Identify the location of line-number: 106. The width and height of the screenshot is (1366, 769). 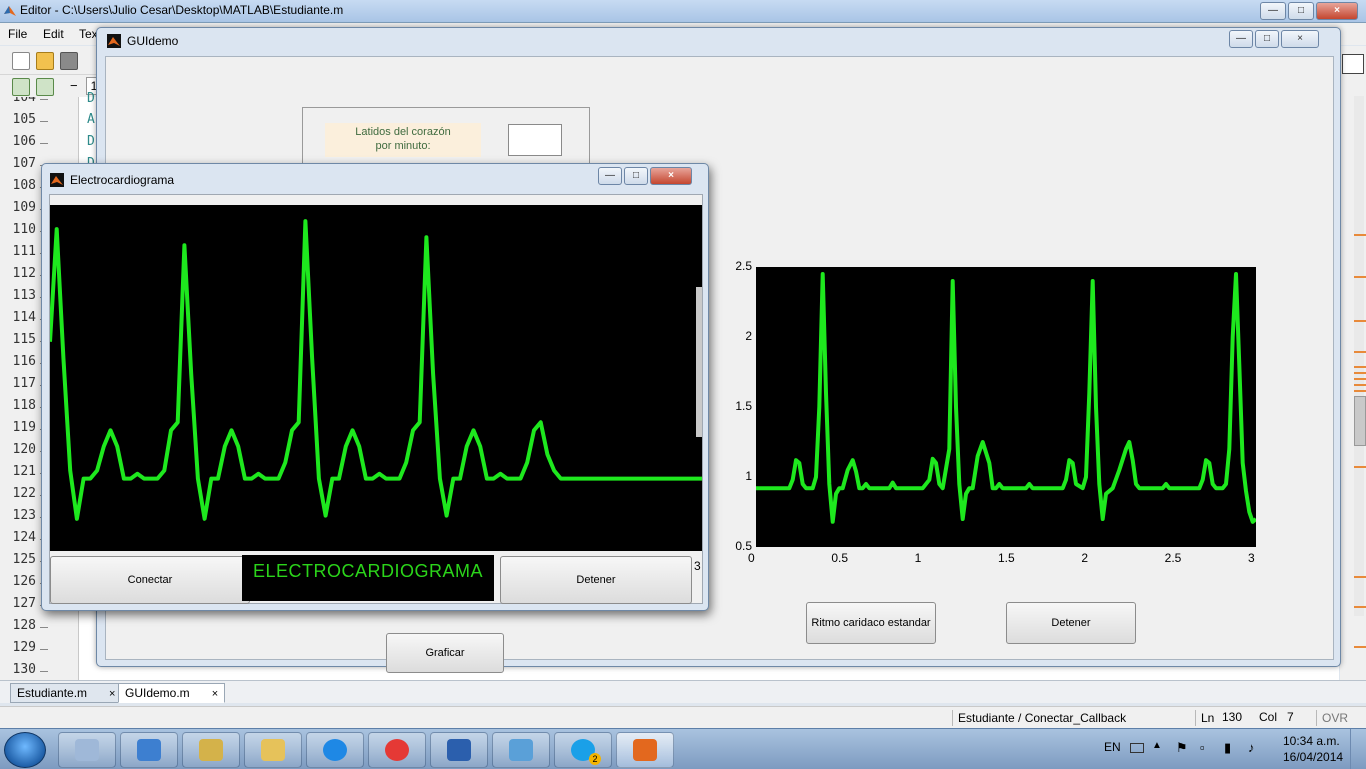
(24, 141).